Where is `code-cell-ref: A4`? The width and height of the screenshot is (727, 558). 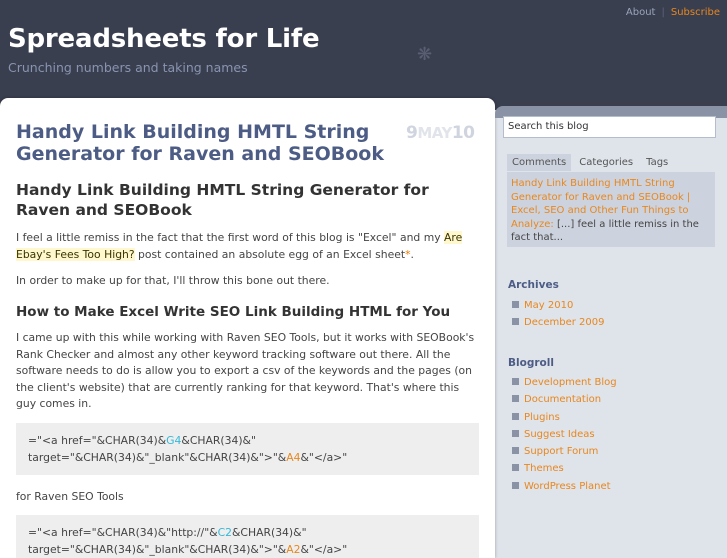
code-cell-ref: A4 is located at coordinates (293, 457).